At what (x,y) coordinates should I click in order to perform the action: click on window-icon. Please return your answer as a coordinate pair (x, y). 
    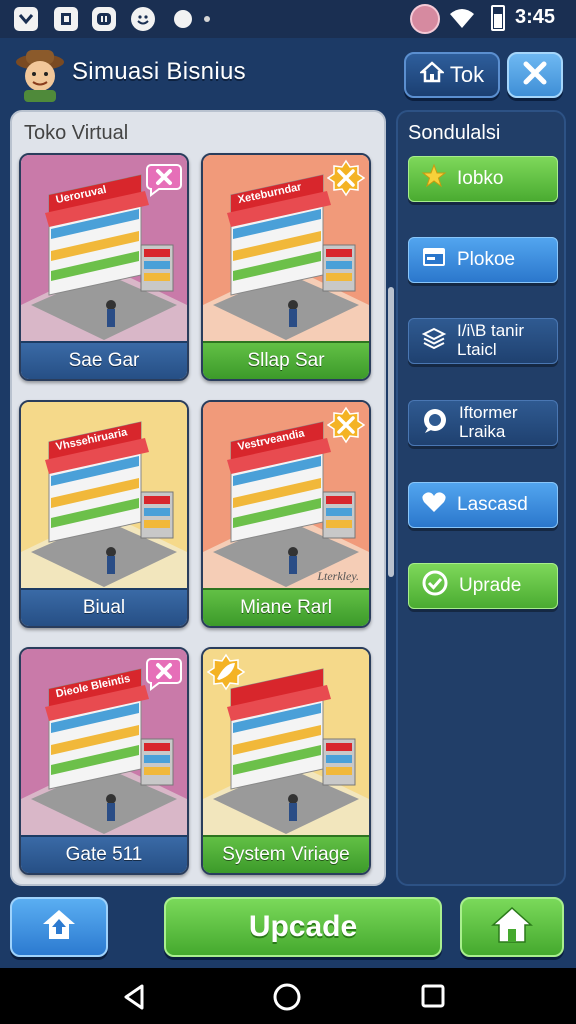
    Looking at the image, I should click on (434, 260).